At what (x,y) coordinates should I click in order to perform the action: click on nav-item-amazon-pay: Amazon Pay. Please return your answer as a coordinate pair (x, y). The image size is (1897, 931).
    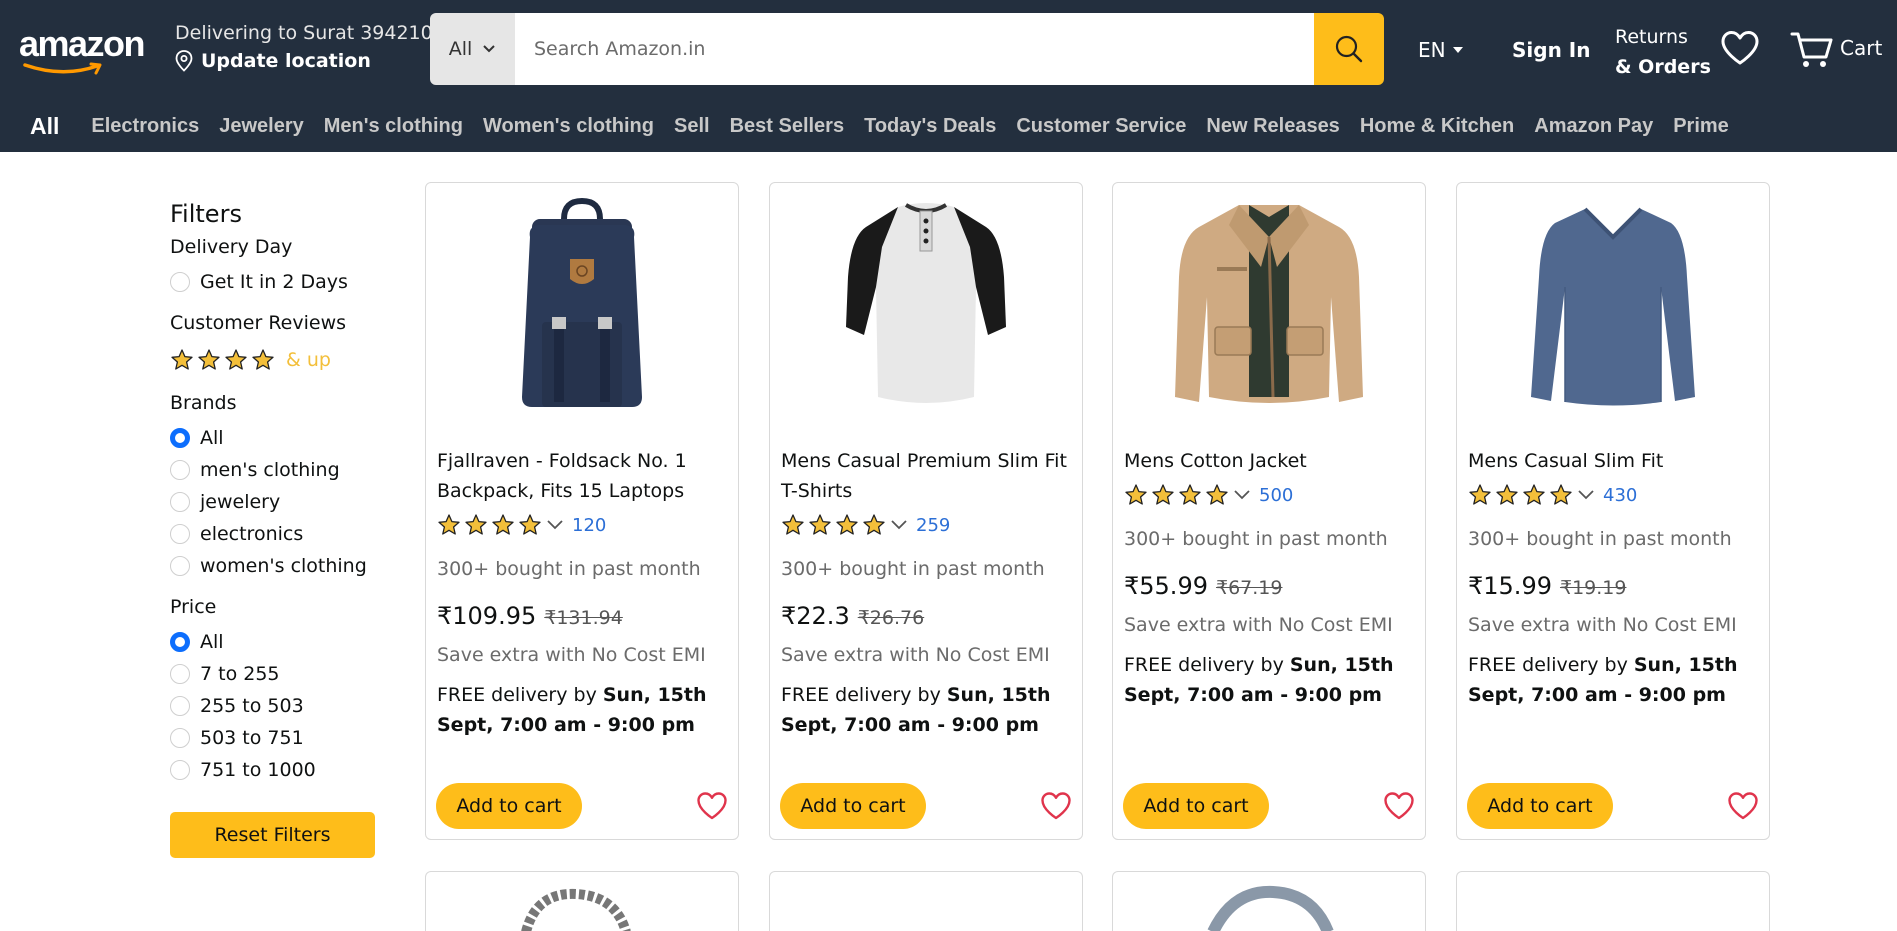
    Looking at the image, I should click on (1593, 126).